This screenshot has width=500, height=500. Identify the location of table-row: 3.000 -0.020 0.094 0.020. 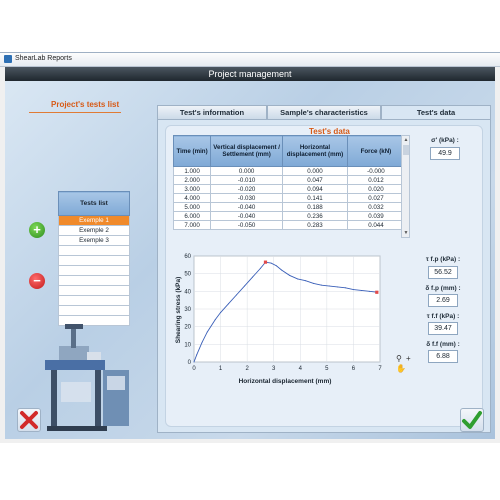
(289, 189).